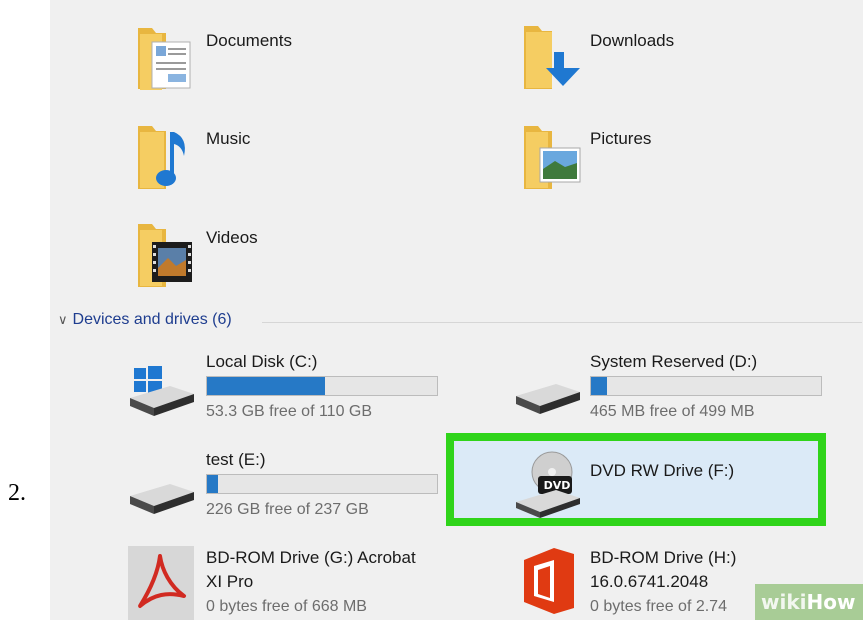 This screenshot has height=620, width=863. Describe the element at coordinates (322, 484) in the screenshot. I see `drive-e-usage-bar` at that location.